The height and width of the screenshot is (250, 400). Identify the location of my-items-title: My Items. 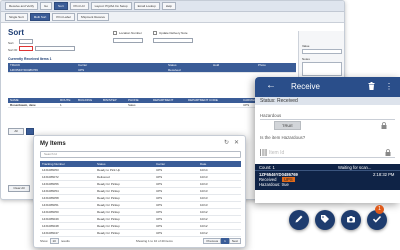
(53, 144).